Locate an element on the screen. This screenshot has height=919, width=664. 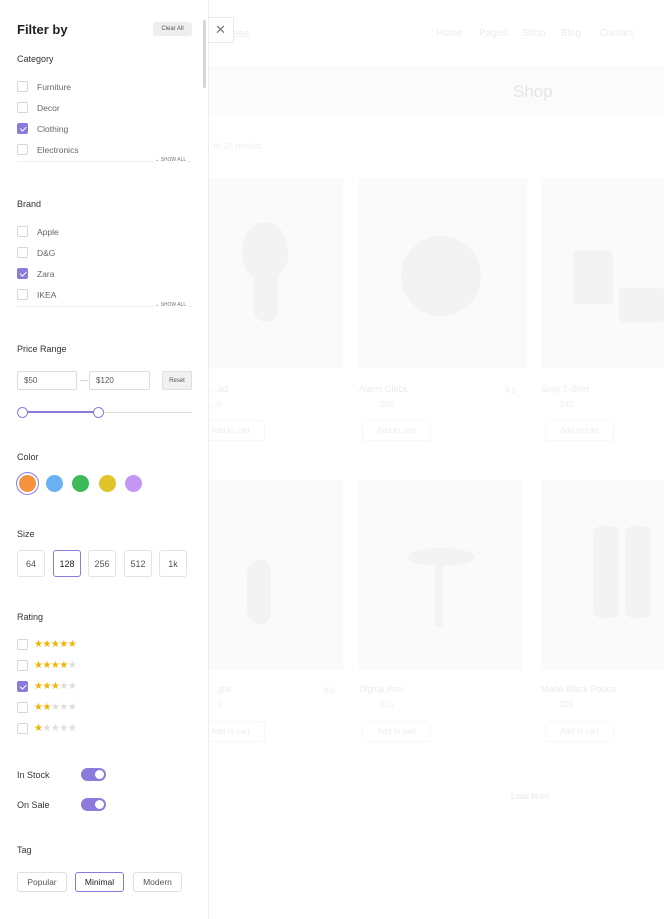
nav-blog: Blog is located at coordinates (571, 33).